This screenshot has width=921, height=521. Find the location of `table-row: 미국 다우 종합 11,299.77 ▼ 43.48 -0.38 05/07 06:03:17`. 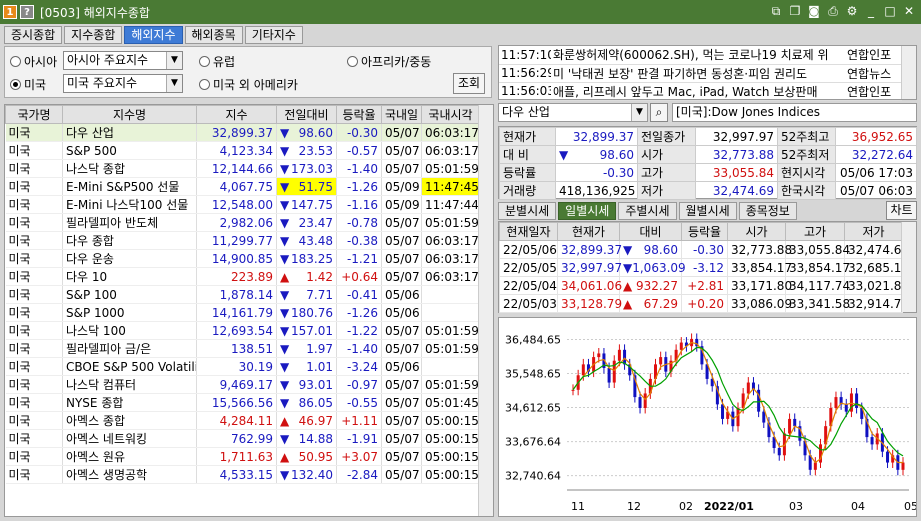

table-row: 미국 다우 종합 11,299.77 ▼ 43.48 -0.38 05/07 06:03:17 is located at coordinates (242, 240).